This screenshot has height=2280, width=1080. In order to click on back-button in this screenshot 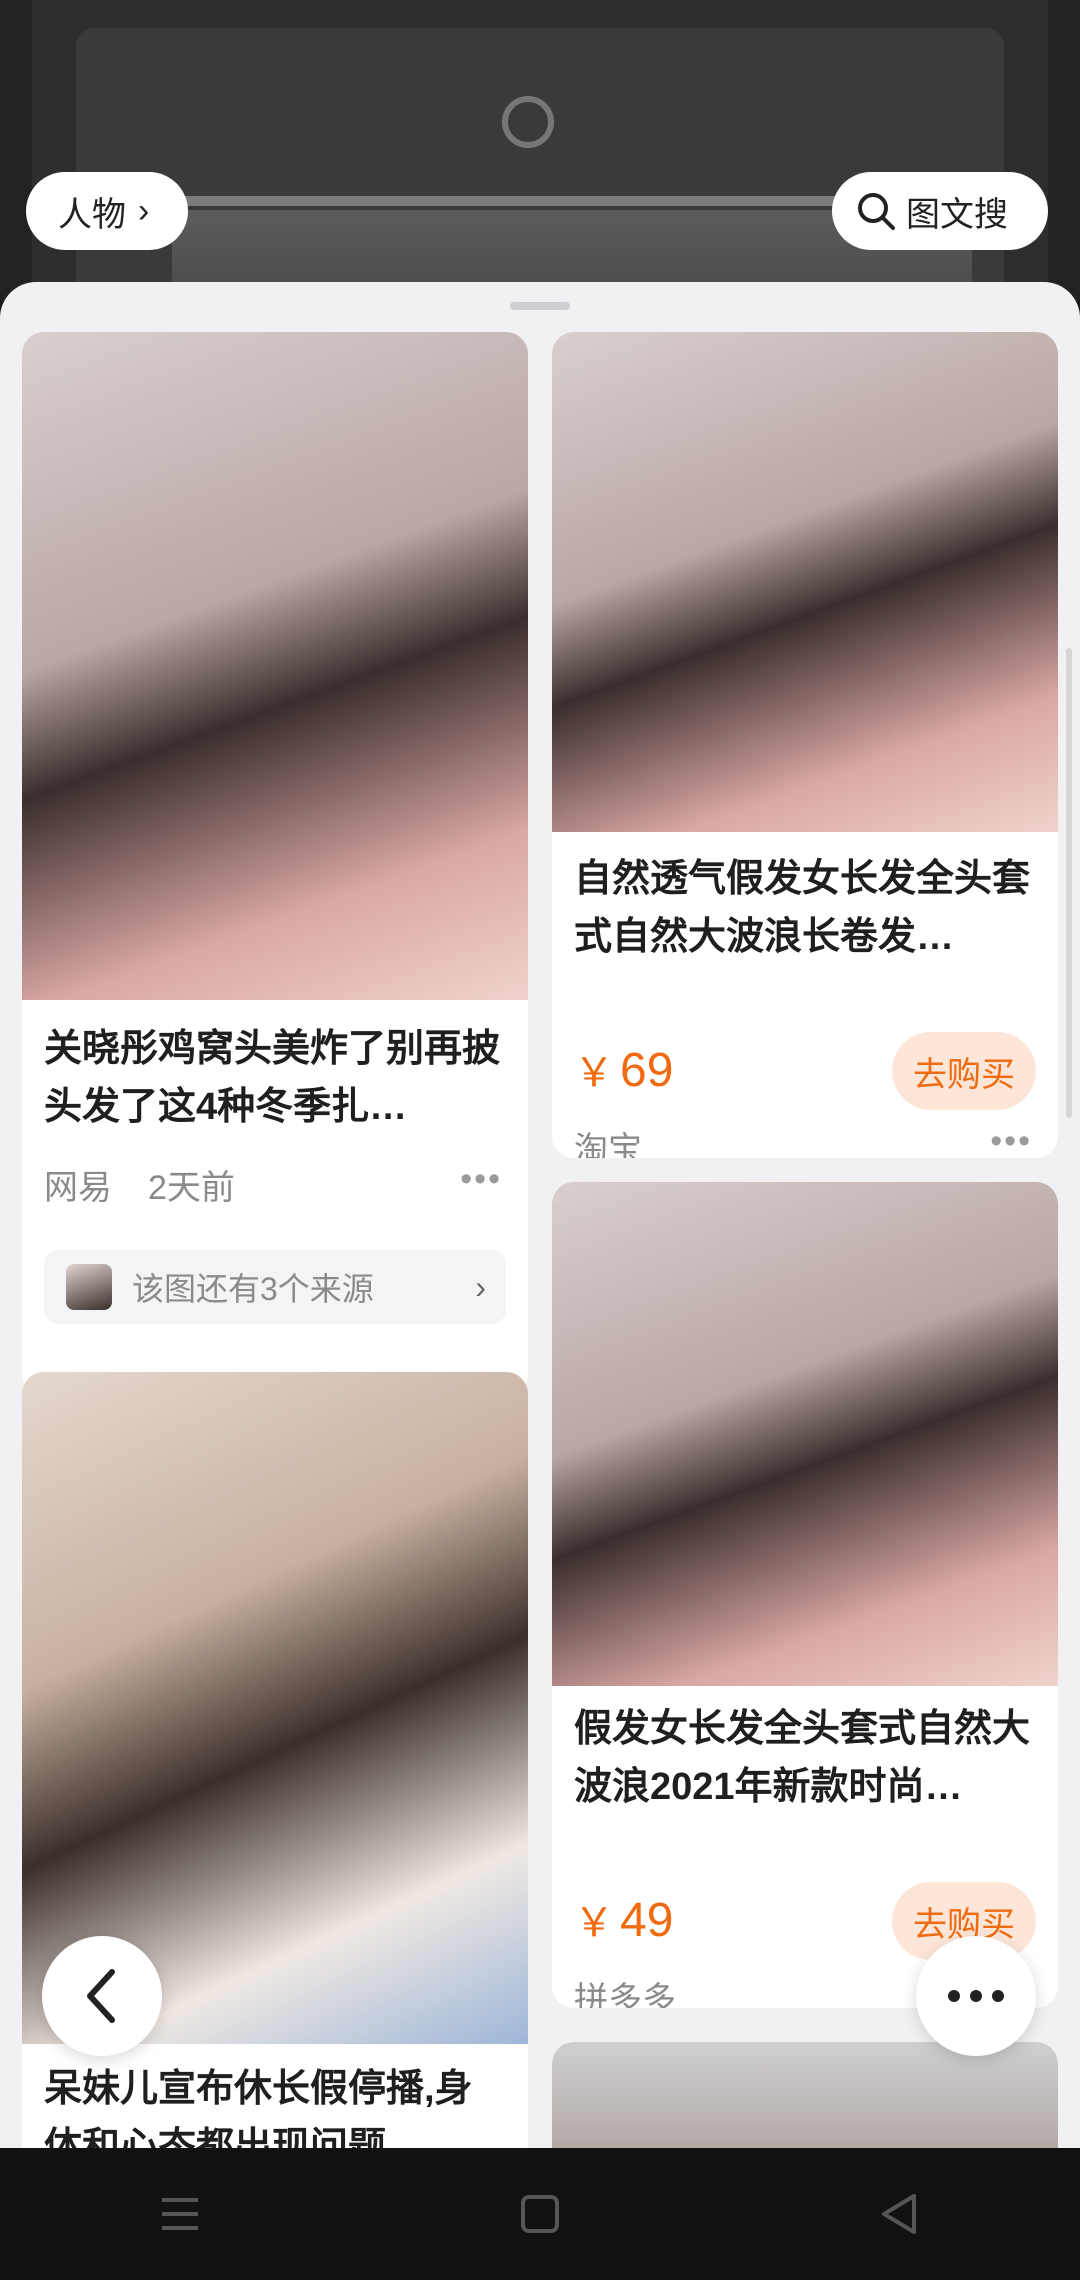, I will do `click(102, 1996)`.